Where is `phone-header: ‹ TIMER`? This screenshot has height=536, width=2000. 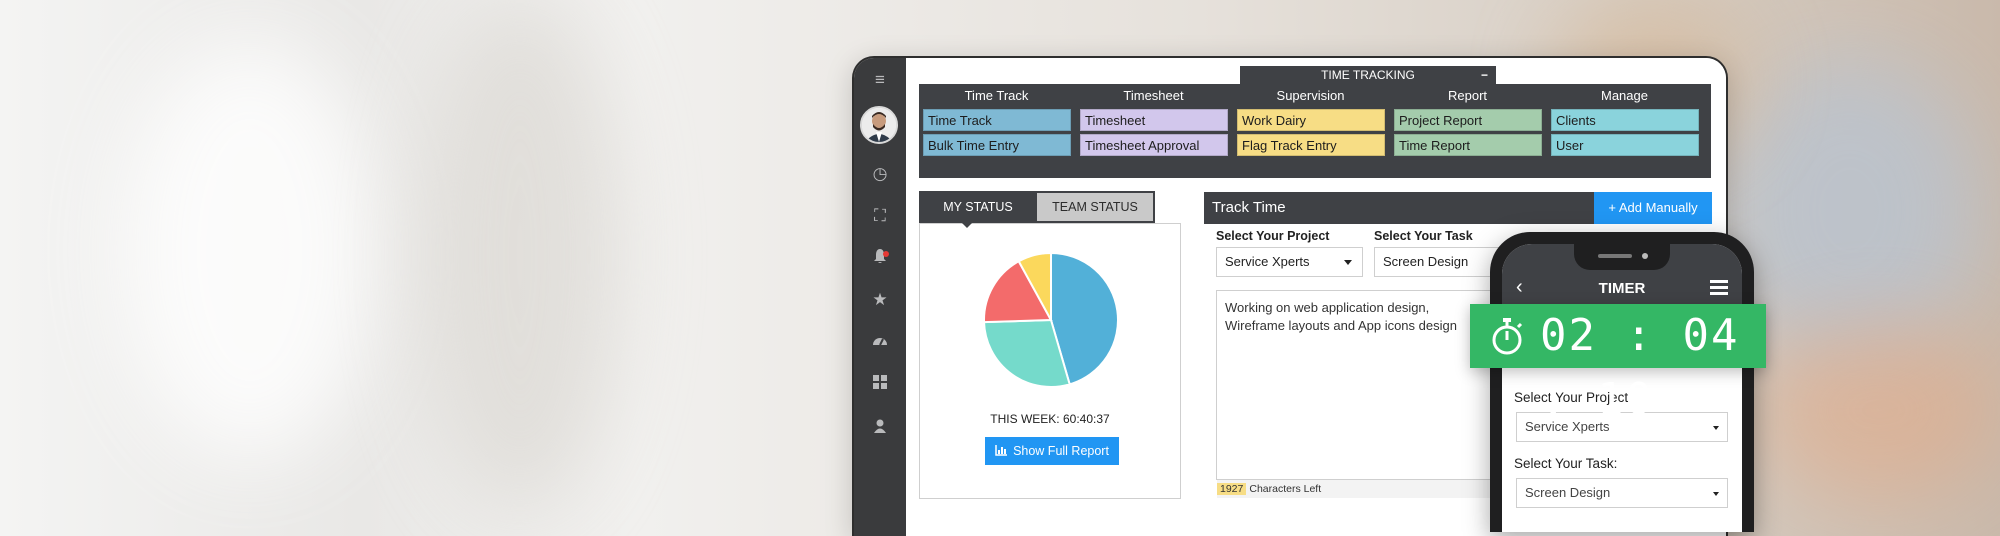 phone-header: ‹ TIMER is located at coordinates (1622, 277).